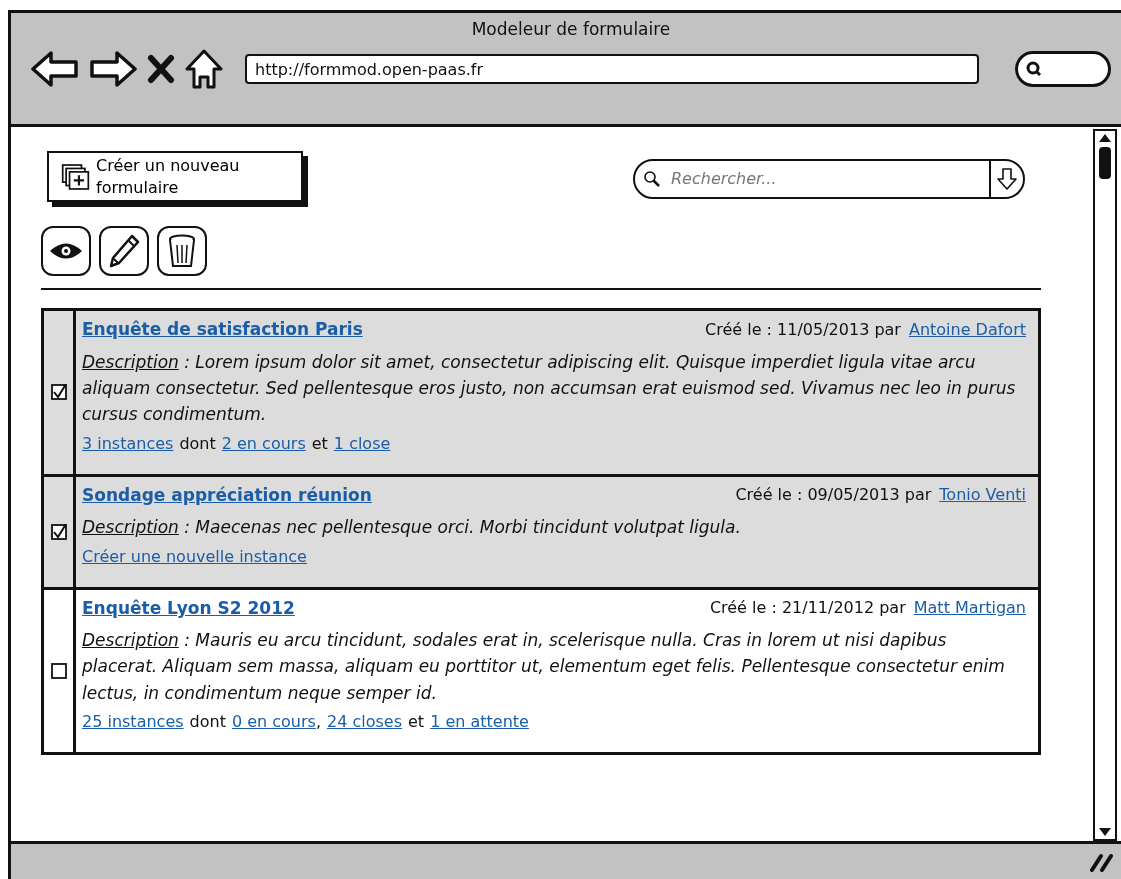 The image size is (1121, 879). Describe the element at coordinates (612, 68) in the screenshot. I see `address-field: http://formmod.open-paas.fr` at that location.